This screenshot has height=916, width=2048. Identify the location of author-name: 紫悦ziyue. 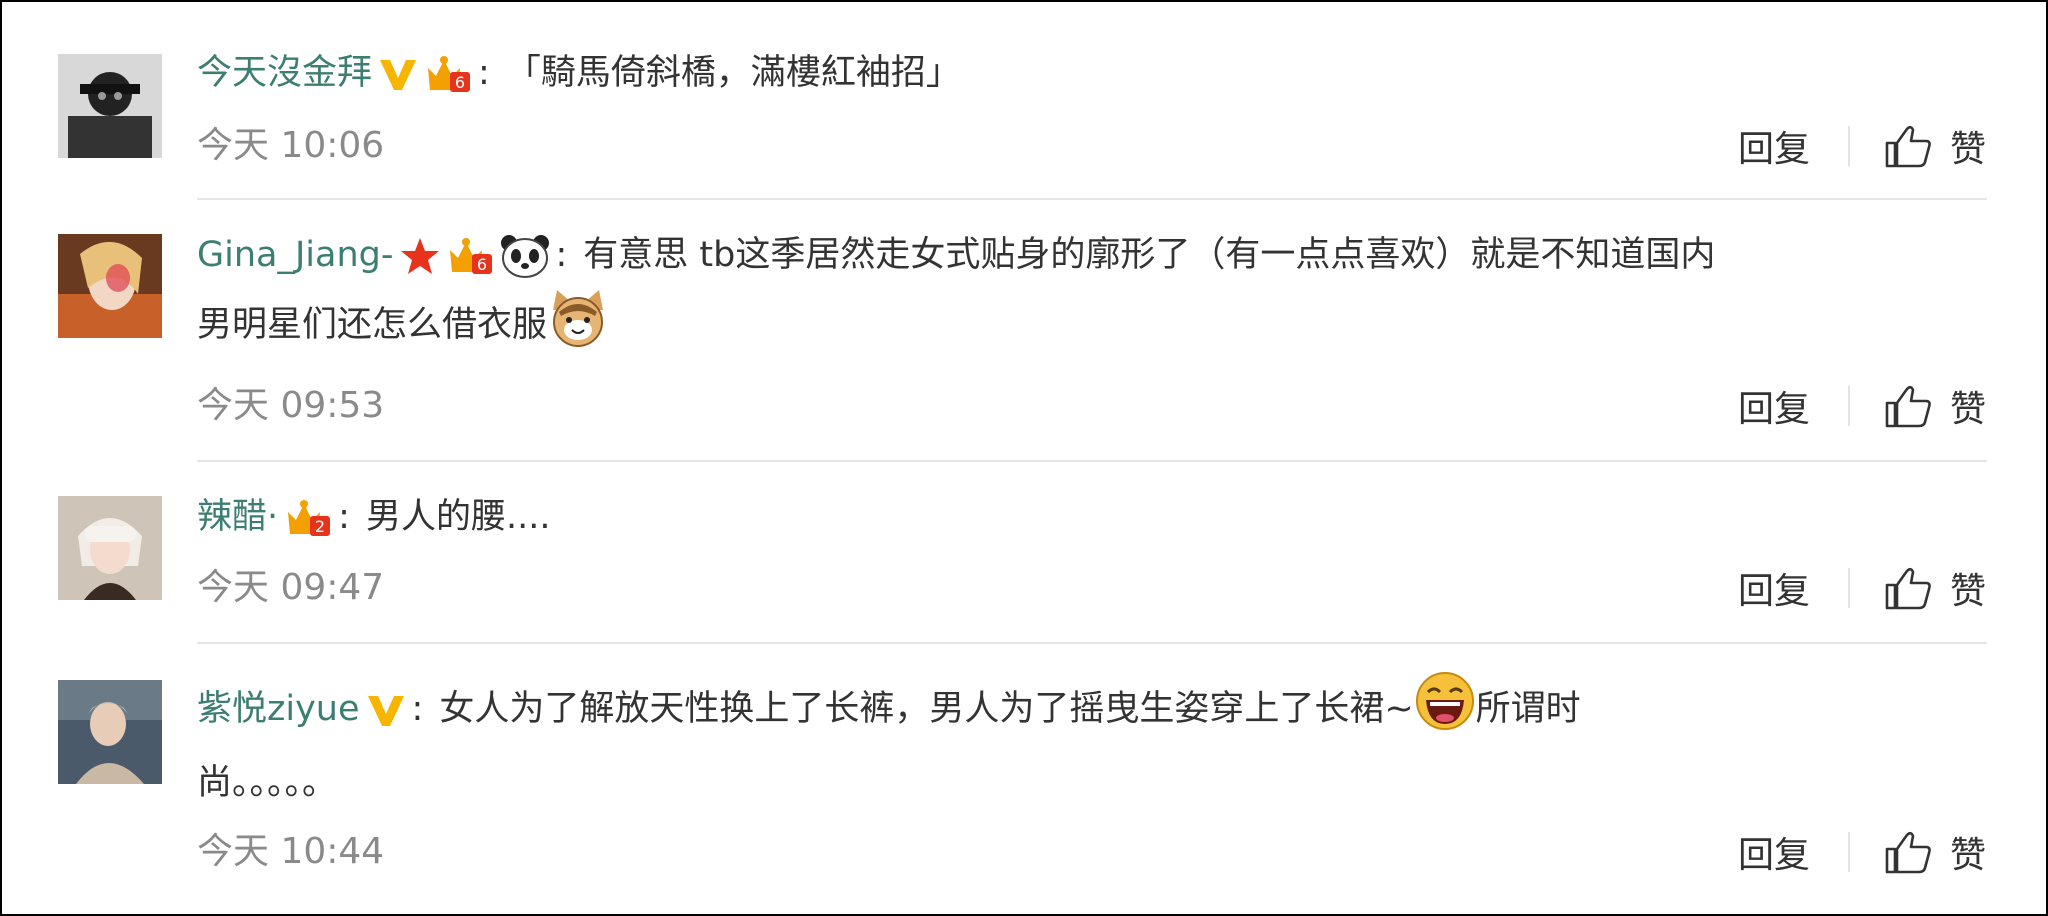
(278, 709).